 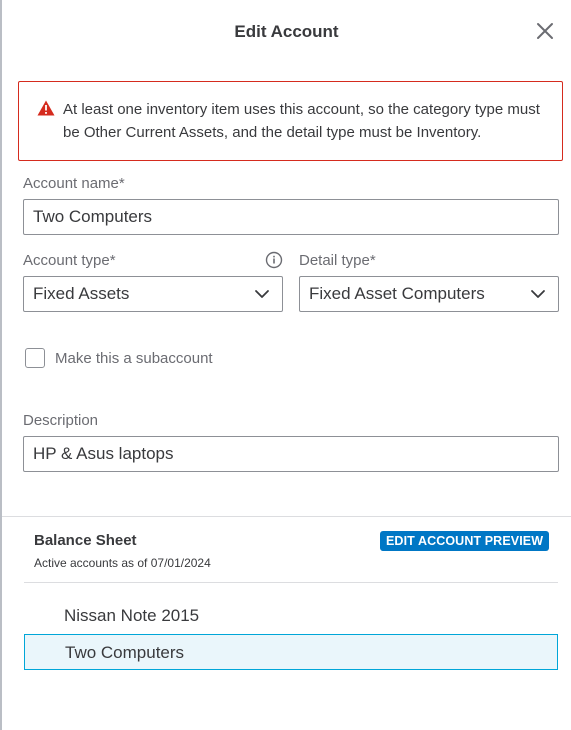 What do you see at coordinates (74, 183) in the screenshot?
I see `account-name-label: Account name*` at bounding box center [74, 183].